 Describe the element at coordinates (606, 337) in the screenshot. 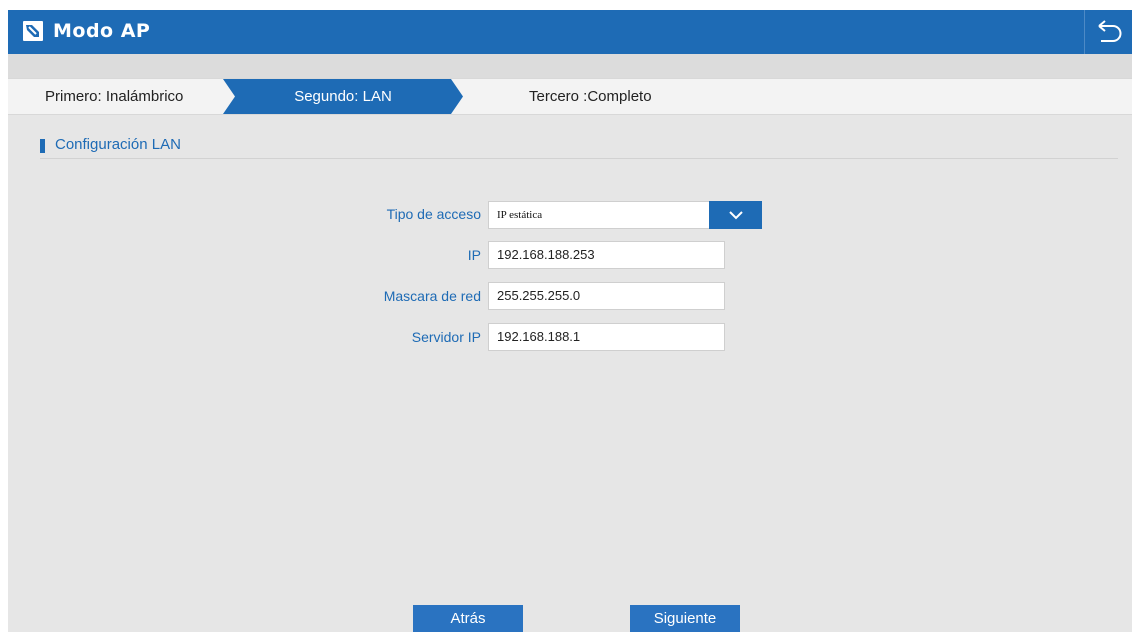

I see `server-ip-field: 192.168.188.1` at that location.